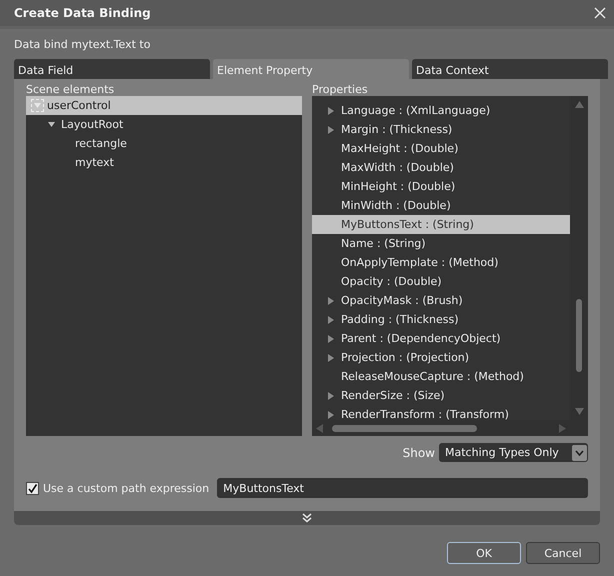 The width and height of the screenshot is (614, 576). I want to click on show-dropdown: Matching Types Only, so click(513, 452).